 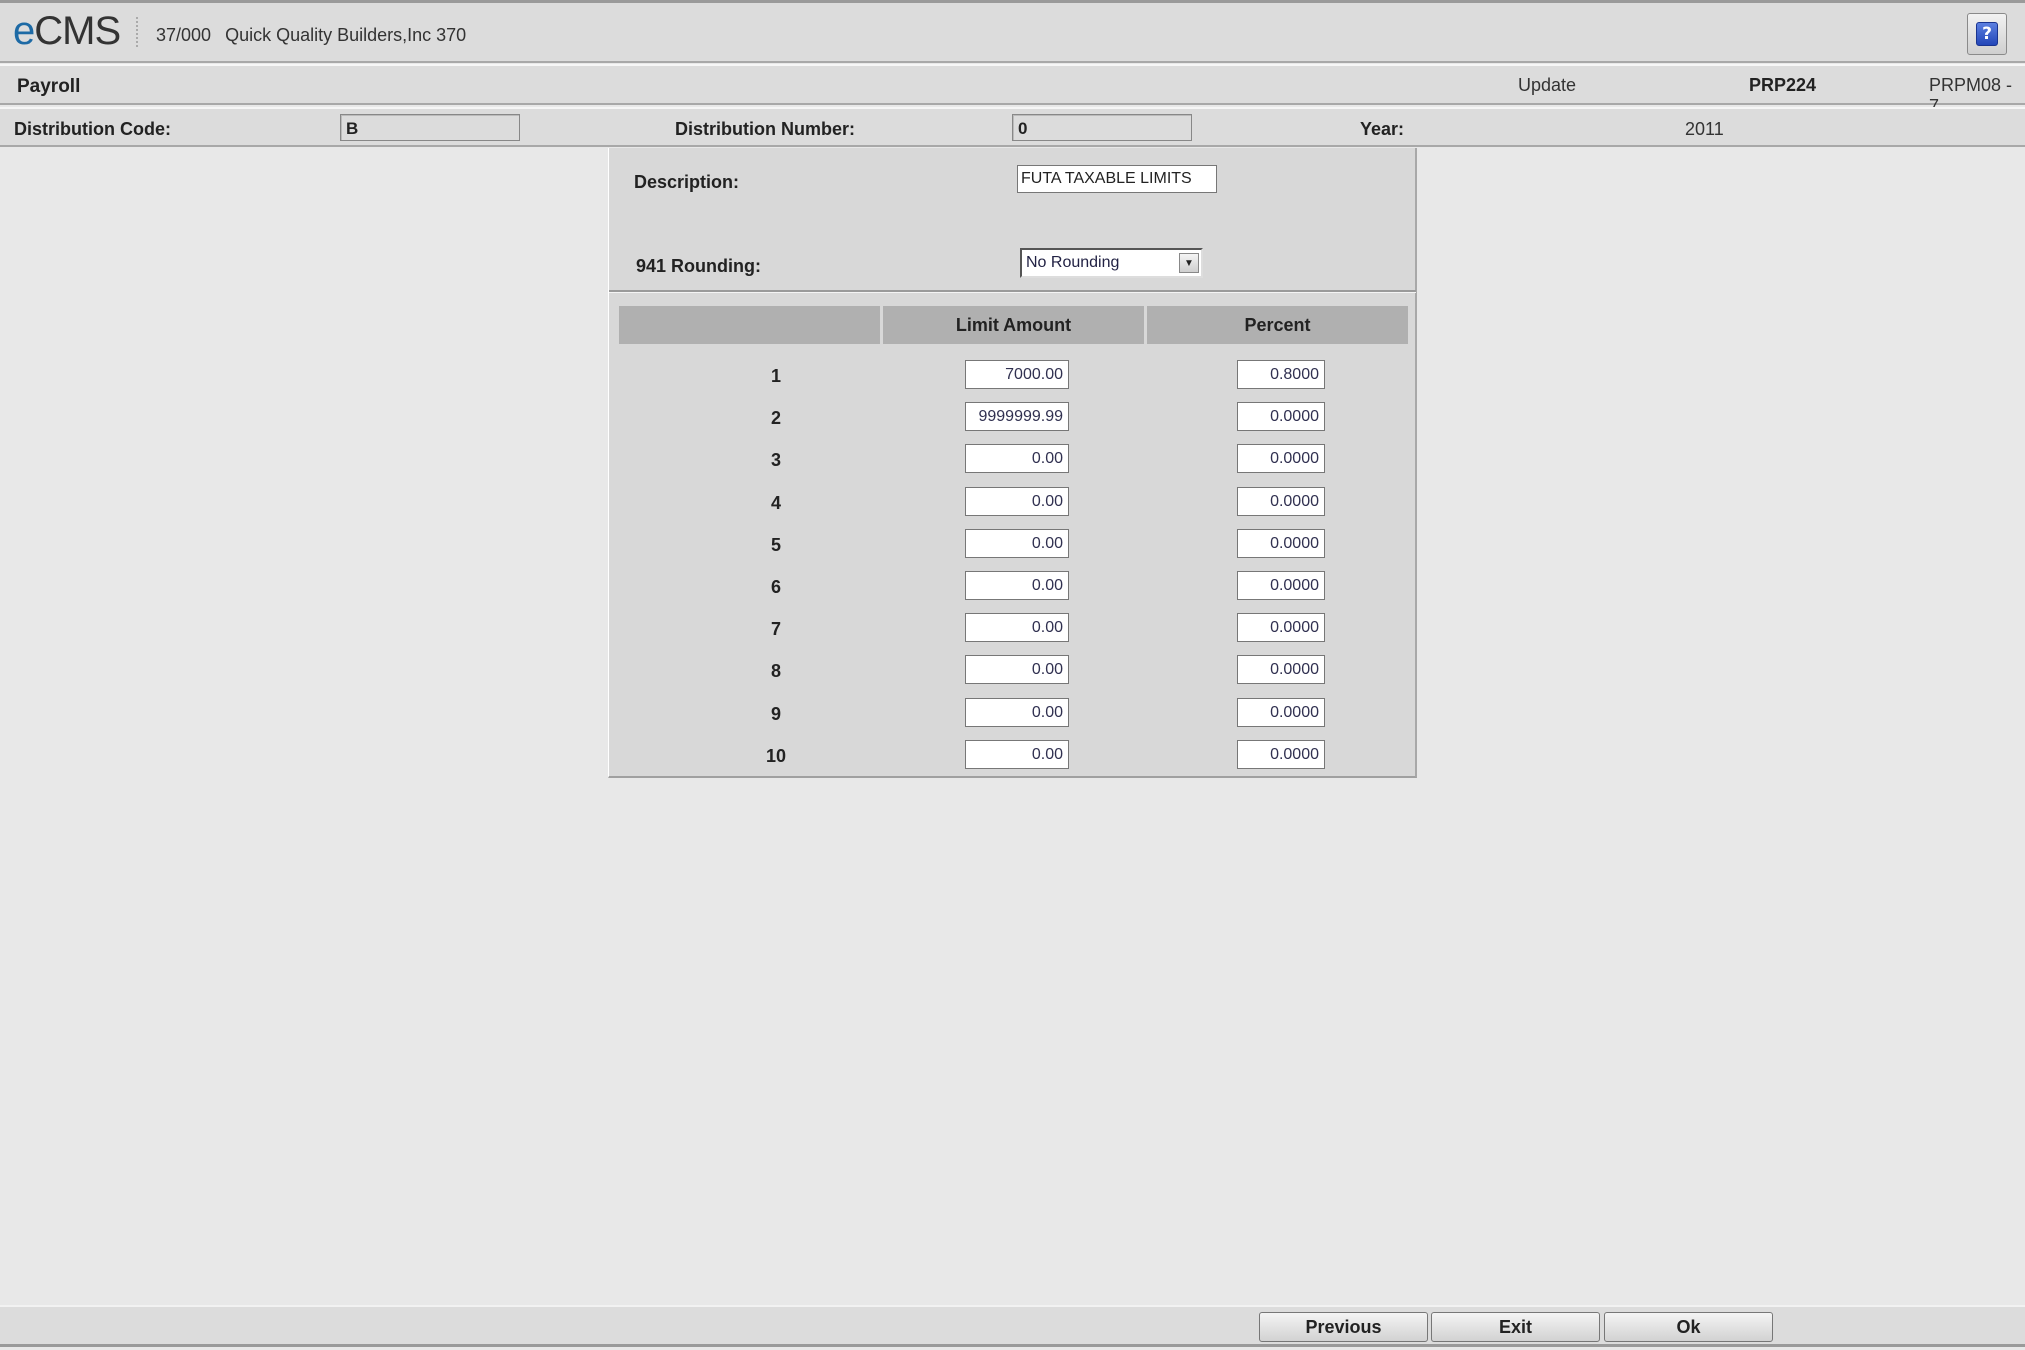 What do you see at coordinates (1704, 129) in the screenshot?
I see `year-value: 2011` at bounding box center [1704, 129].